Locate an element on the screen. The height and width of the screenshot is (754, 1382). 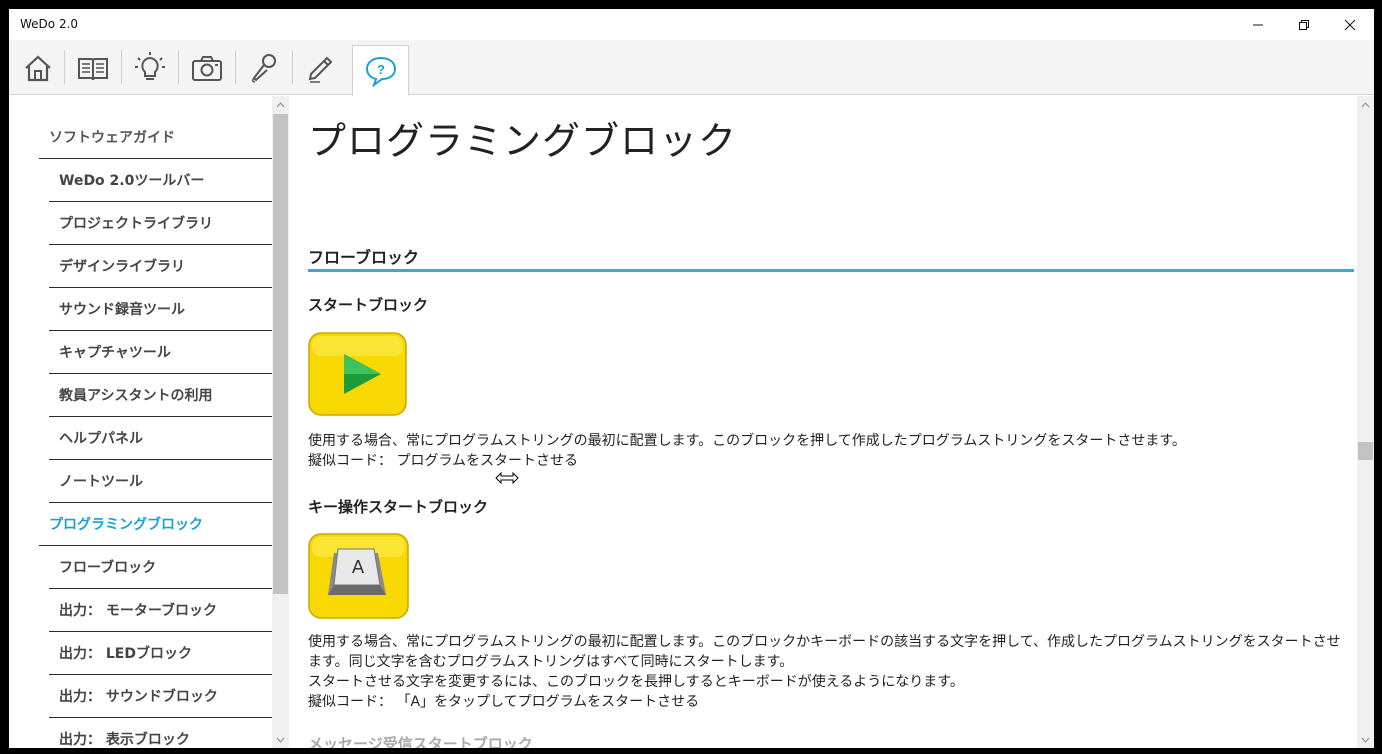
home-button is located at coordinates (37, 67).